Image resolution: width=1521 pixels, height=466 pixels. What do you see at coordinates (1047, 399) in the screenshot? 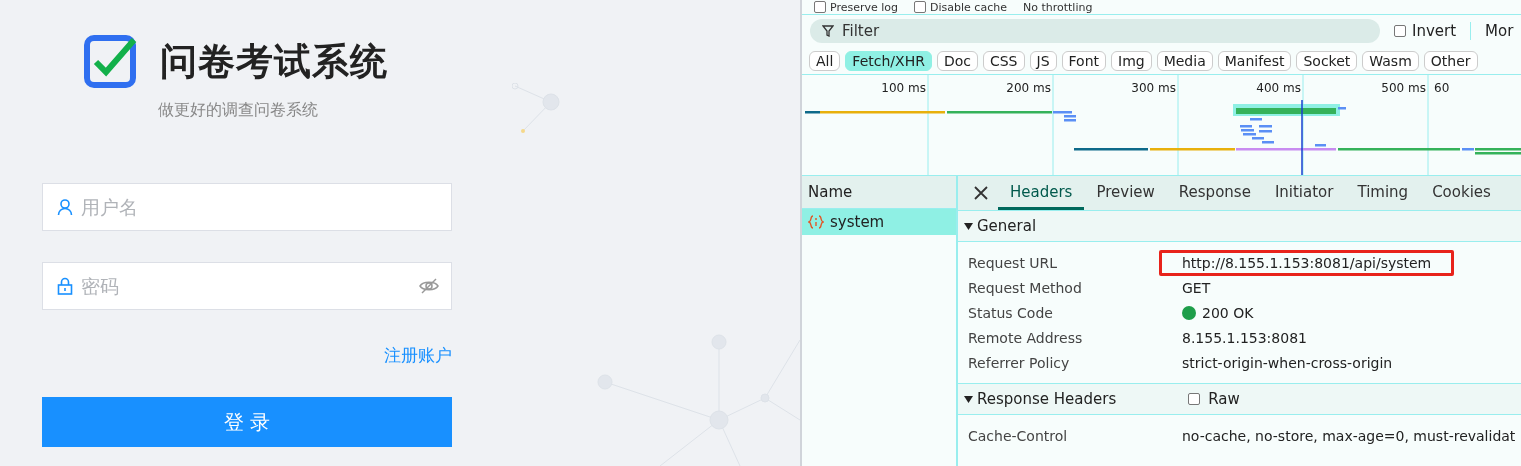
I see `section-title: Response Headers` at bounding box center [1047, 399].